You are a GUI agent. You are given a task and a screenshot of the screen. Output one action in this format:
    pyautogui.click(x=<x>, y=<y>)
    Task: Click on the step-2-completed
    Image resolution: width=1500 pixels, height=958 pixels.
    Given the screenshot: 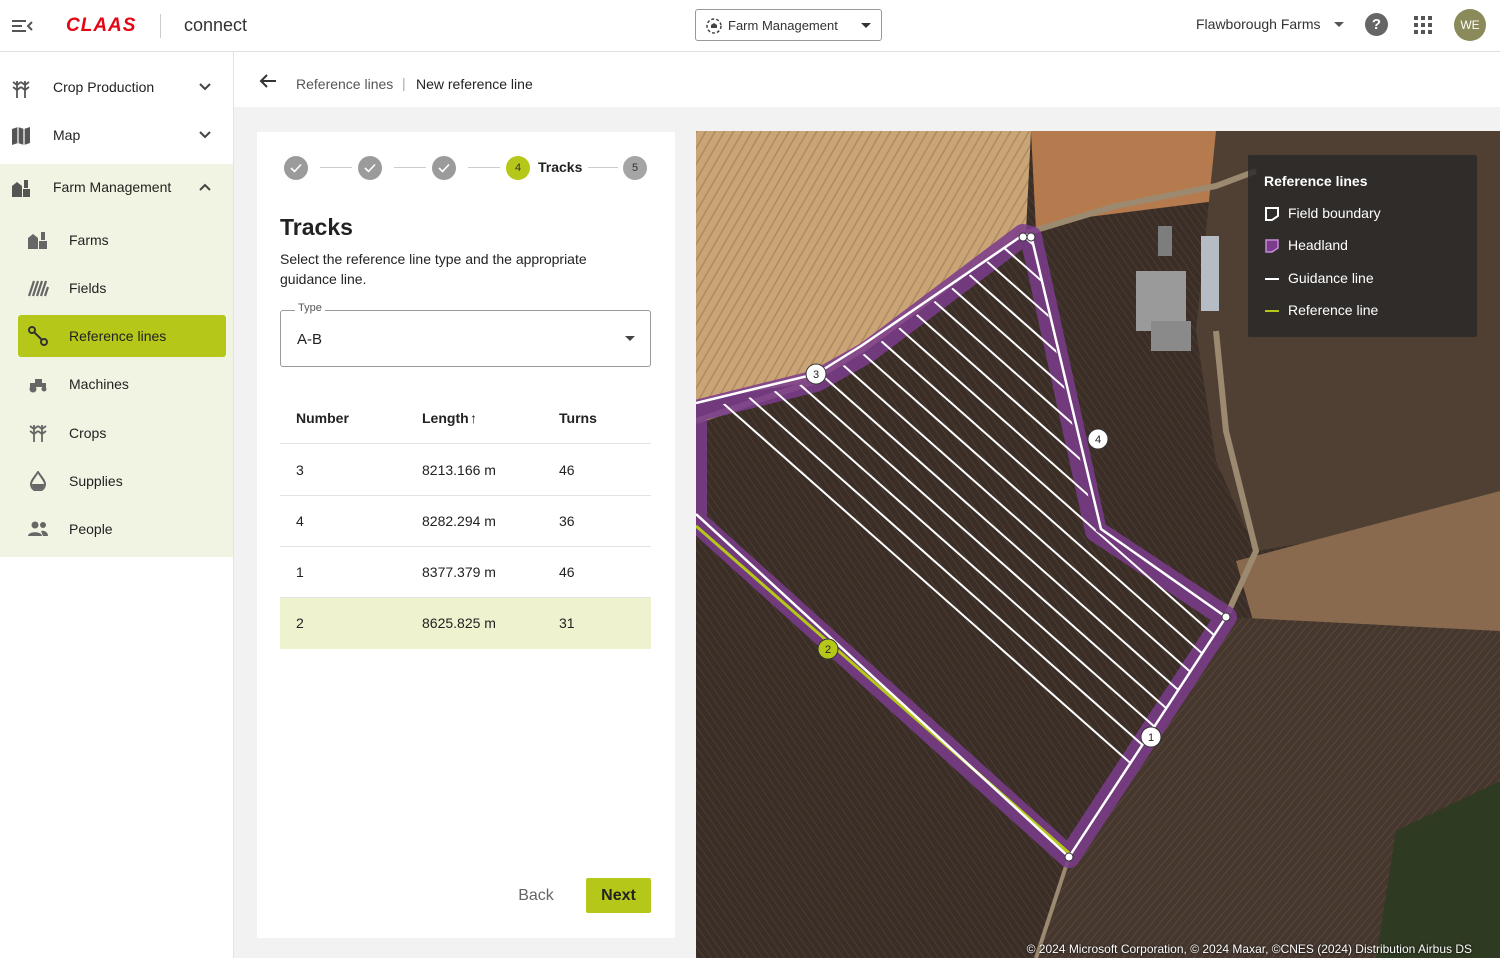 What is the action you would take?
    pyautogui.click(x=370, y=168)
    